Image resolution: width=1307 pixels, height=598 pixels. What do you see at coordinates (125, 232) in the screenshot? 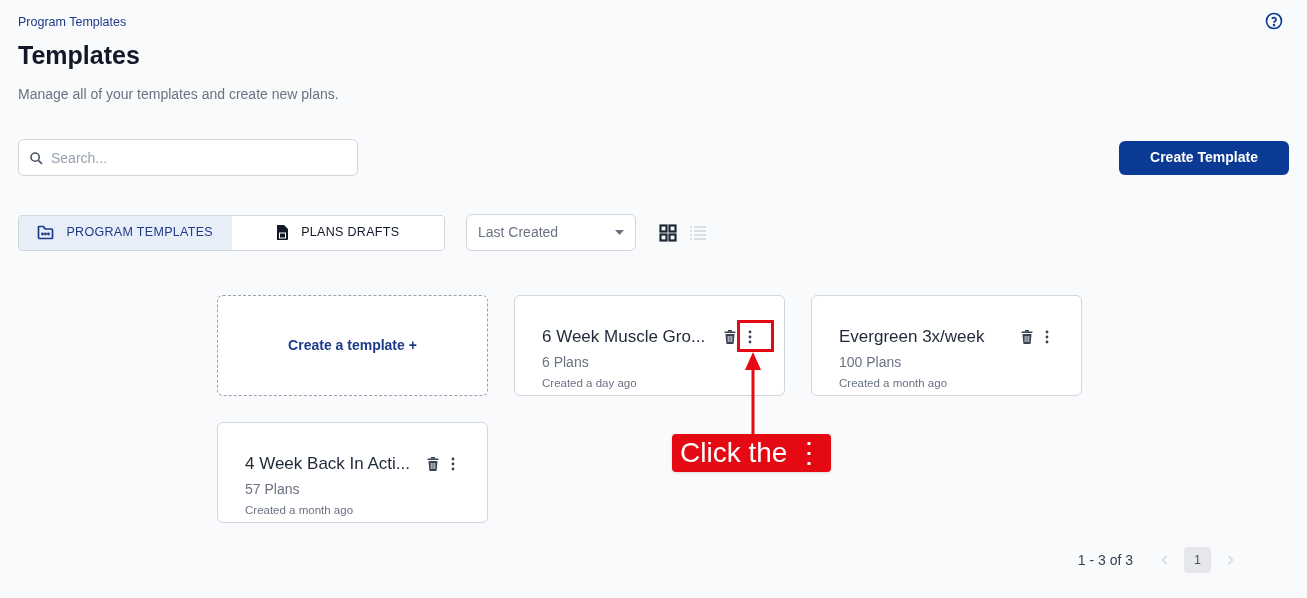
I see `tab: PROGRAM TEMPLATES` at bounding box center [125, 232].